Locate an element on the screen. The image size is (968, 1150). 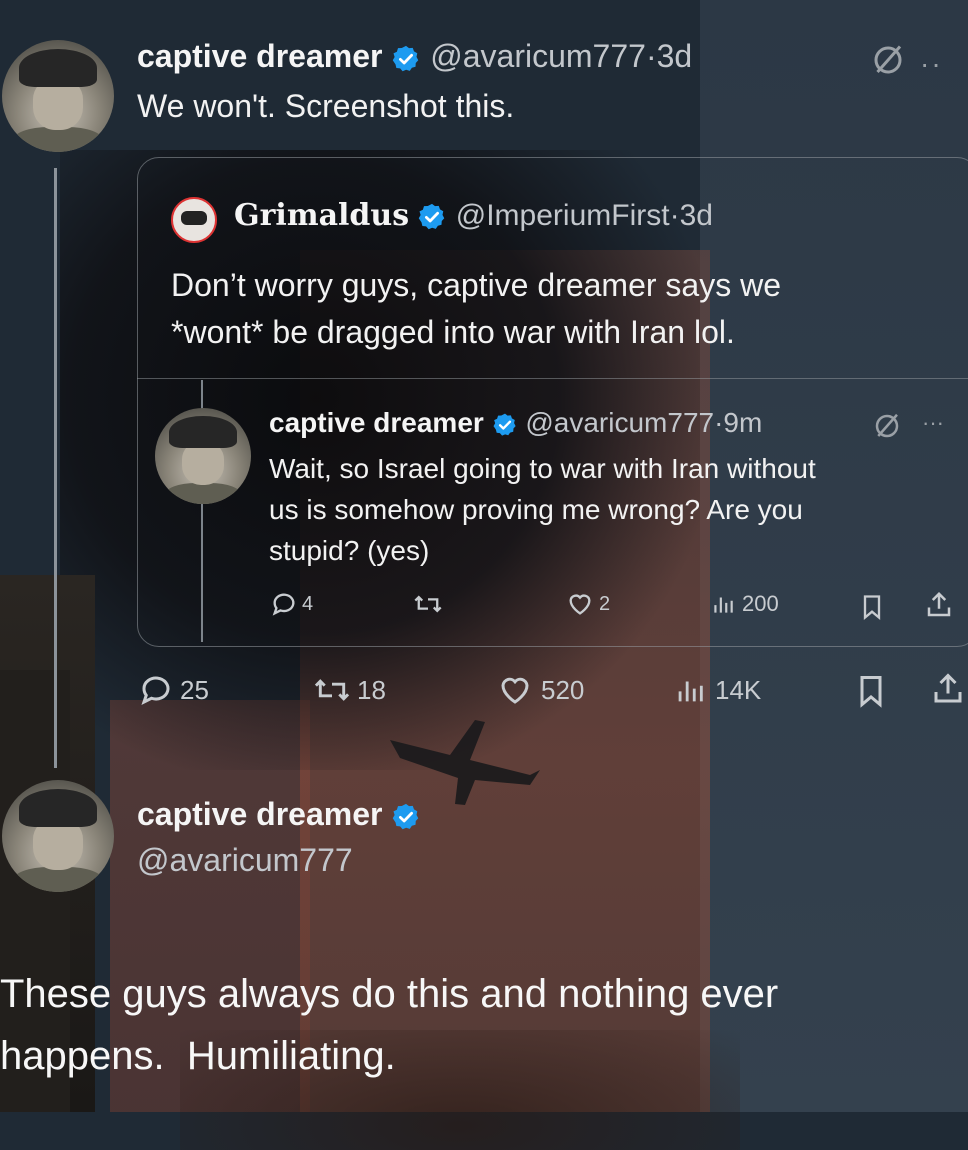
reply-button: 4 is located at coordinates (291, 604).